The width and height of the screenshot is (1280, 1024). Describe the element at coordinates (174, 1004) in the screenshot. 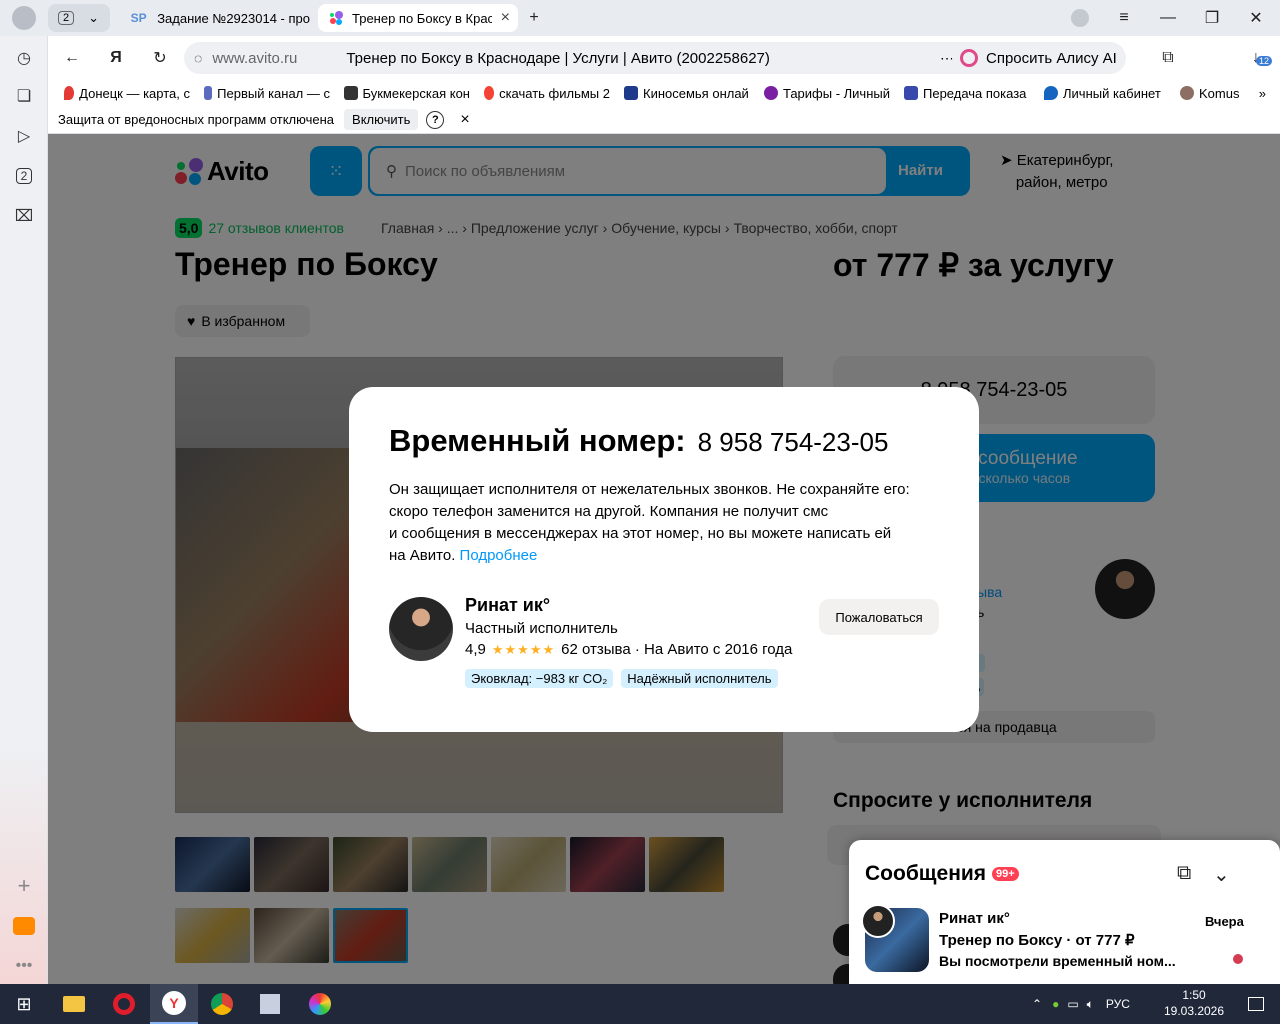

I see `yandex-browser-icon: Y` at that location.